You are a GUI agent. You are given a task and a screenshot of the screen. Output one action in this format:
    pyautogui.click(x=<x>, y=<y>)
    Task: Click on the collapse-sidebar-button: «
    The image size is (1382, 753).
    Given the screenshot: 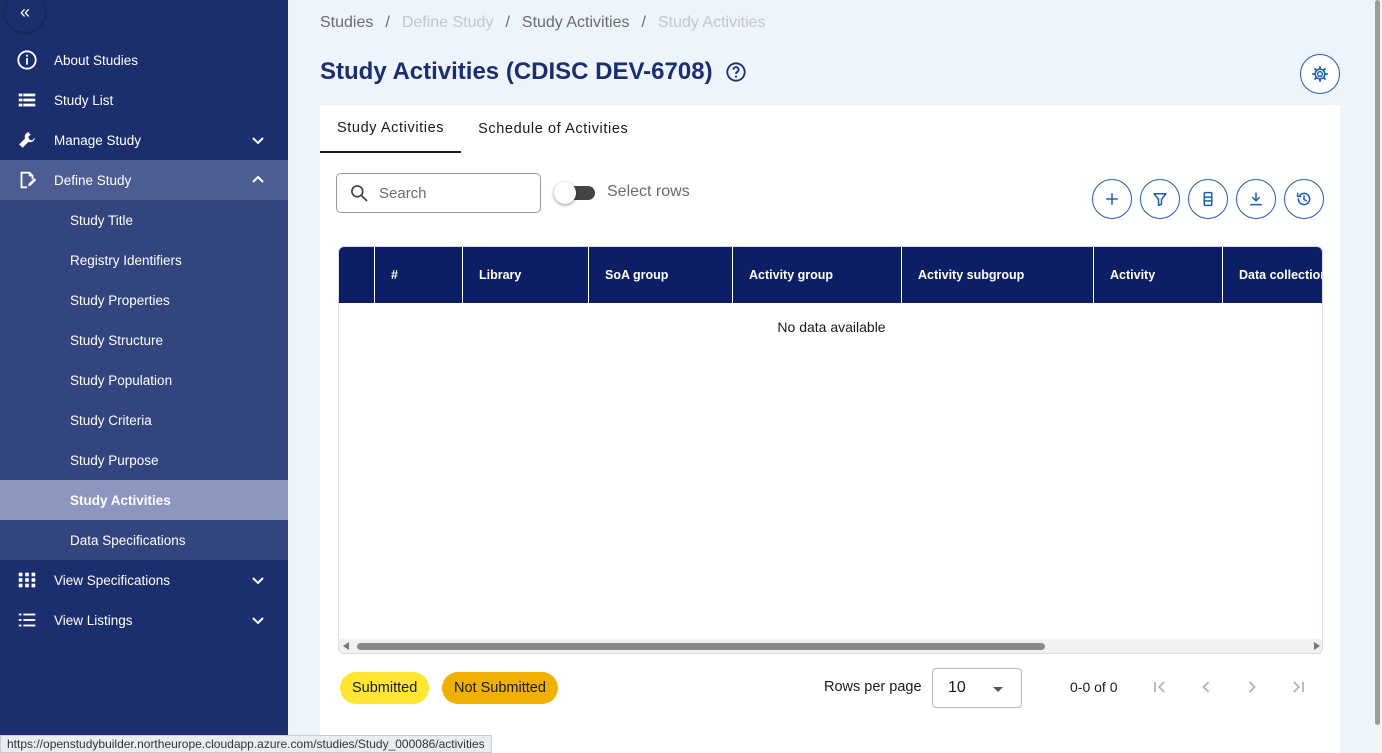 What is the action you would take?
    pyautogui.click(x=25, y=16)
    